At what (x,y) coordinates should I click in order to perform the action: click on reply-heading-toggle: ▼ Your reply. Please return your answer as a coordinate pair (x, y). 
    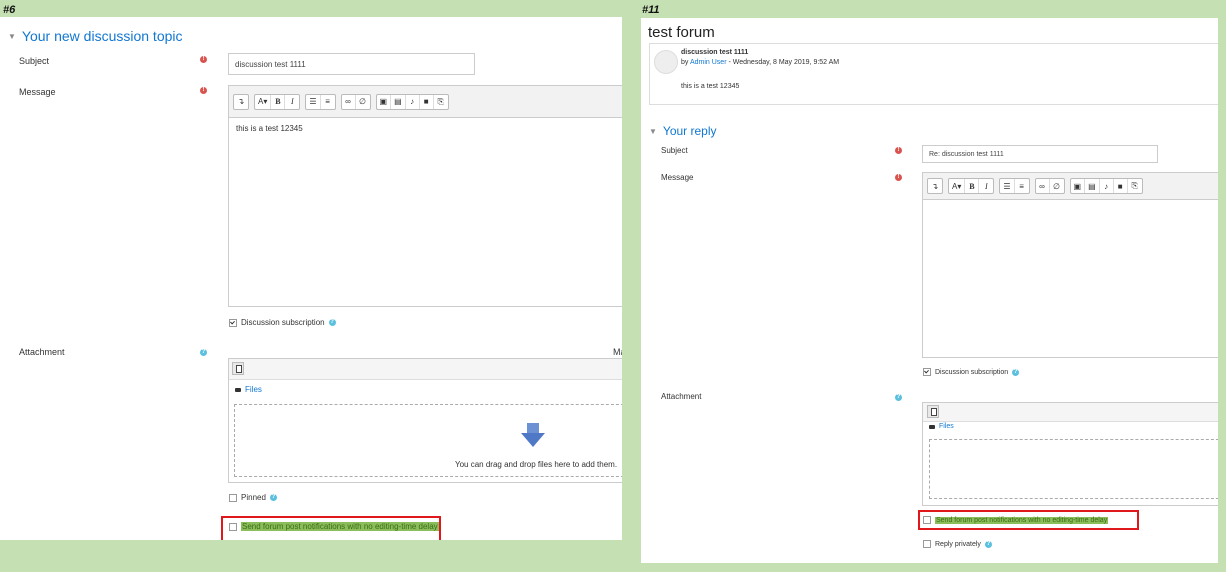
    Looking at the image, I should click on (683, 131).